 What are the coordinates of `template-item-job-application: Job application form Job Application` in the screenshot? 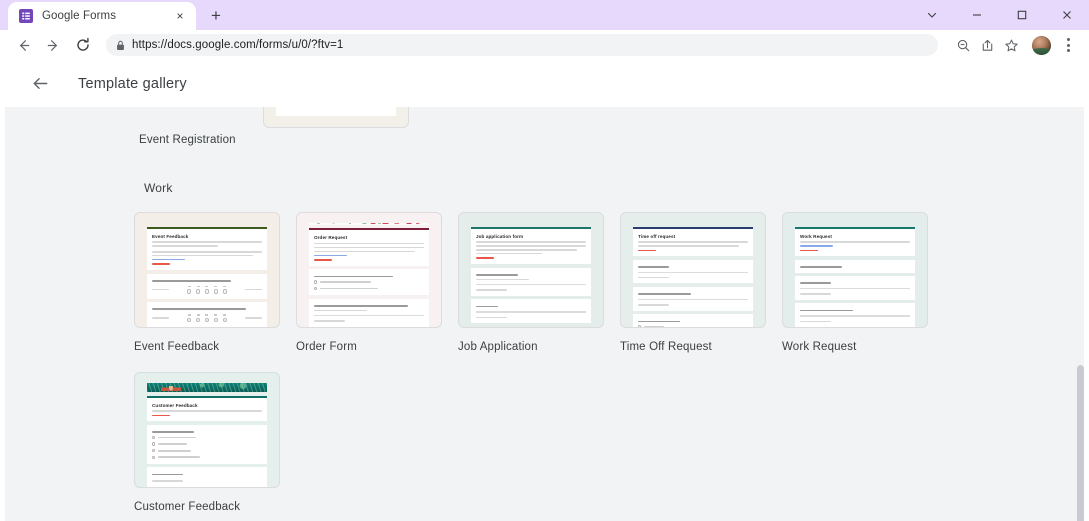 It's located at (531, 282).